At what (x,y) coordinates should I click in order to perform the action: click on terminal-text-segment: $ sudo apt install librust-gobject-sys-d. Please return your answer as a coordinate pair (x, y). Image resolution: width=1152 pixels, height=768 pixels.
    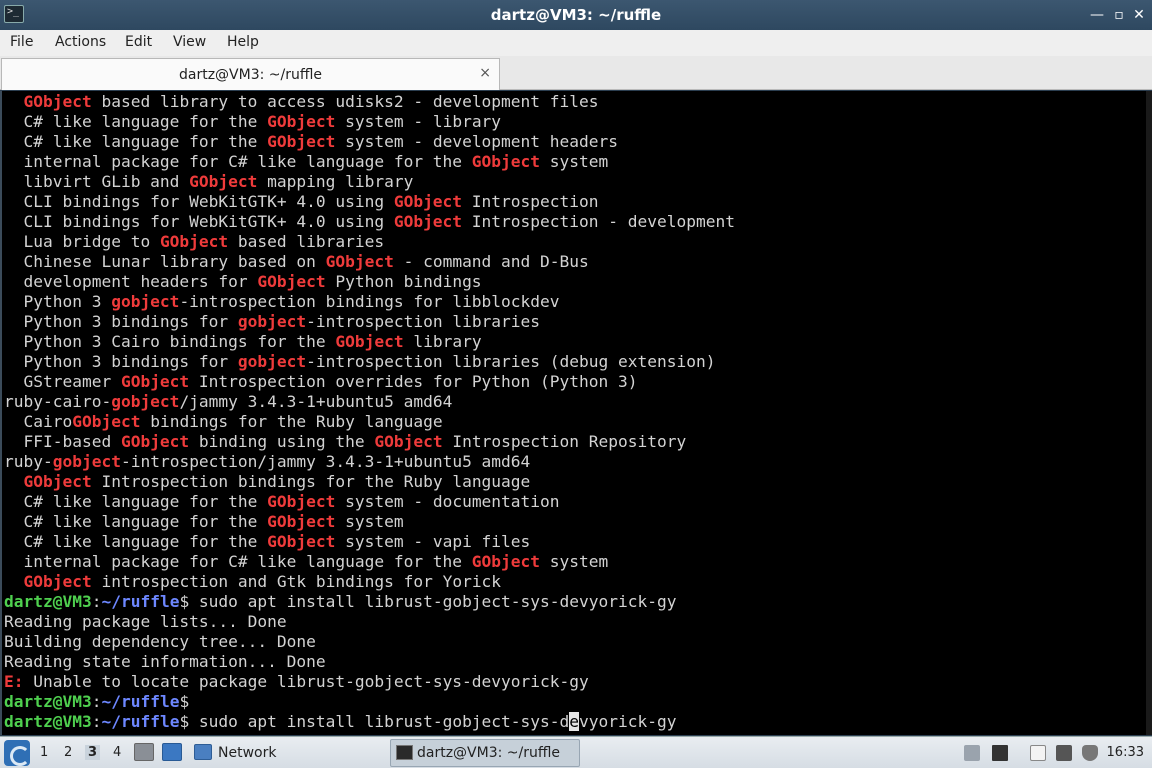
    Looking at the image, I should click on (374, 721).